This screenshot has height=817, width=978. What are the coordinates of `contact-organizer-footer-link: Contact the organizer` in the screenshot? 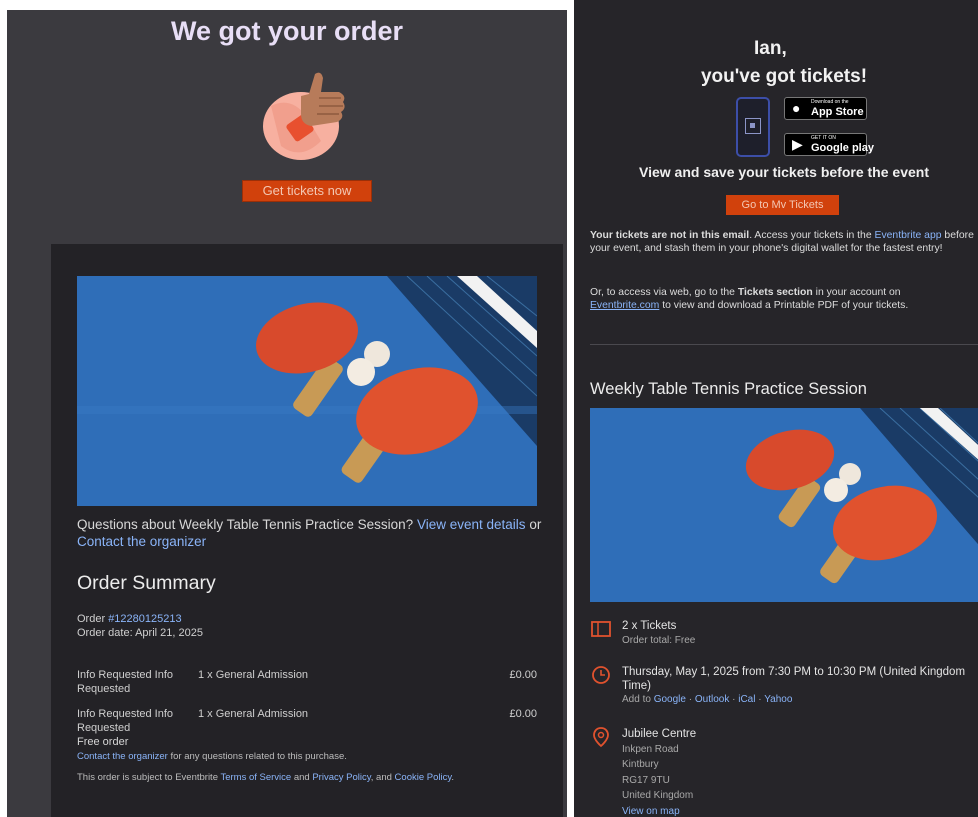 It's located at (122, 756).